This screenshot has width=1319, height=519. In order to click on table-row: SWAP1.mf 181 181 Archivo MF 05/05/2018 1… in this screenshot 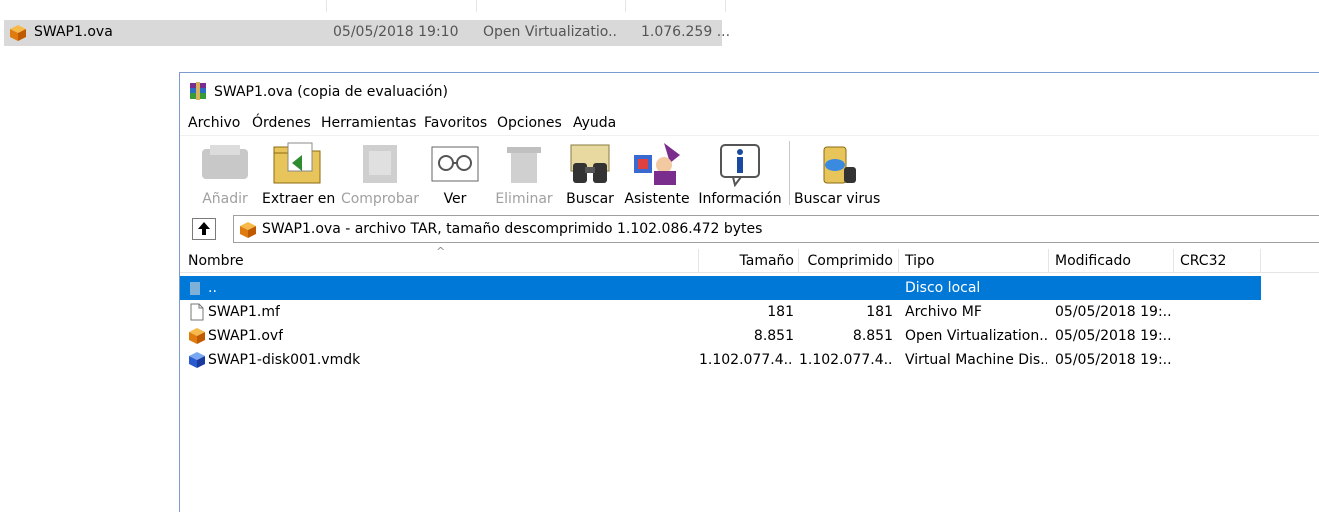, I will do `click(720, 312)`.